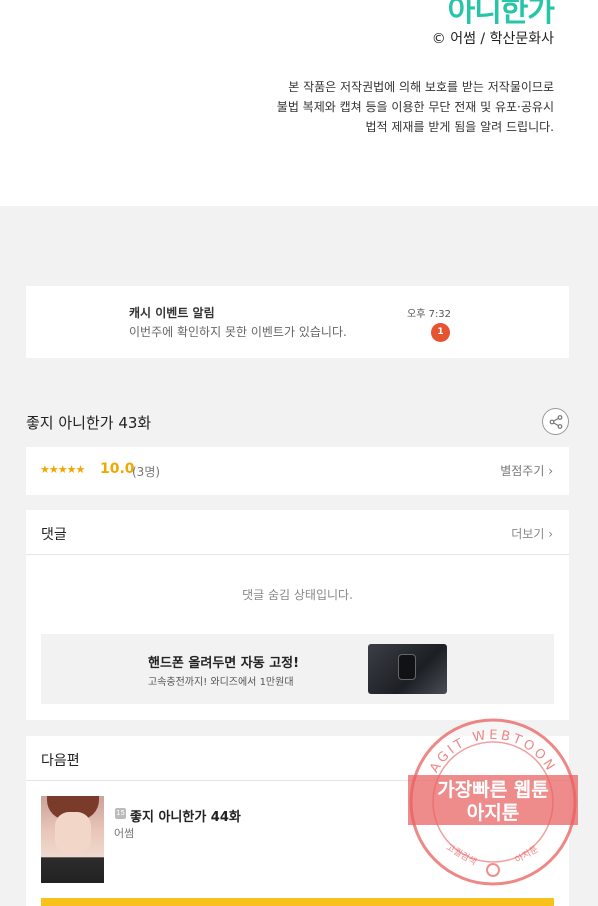 The width and height of the screenshot is (598, 906). Describe the element at coordinates (117, 469) in the screenshot. I see `rating-score: 10.0` at that location.